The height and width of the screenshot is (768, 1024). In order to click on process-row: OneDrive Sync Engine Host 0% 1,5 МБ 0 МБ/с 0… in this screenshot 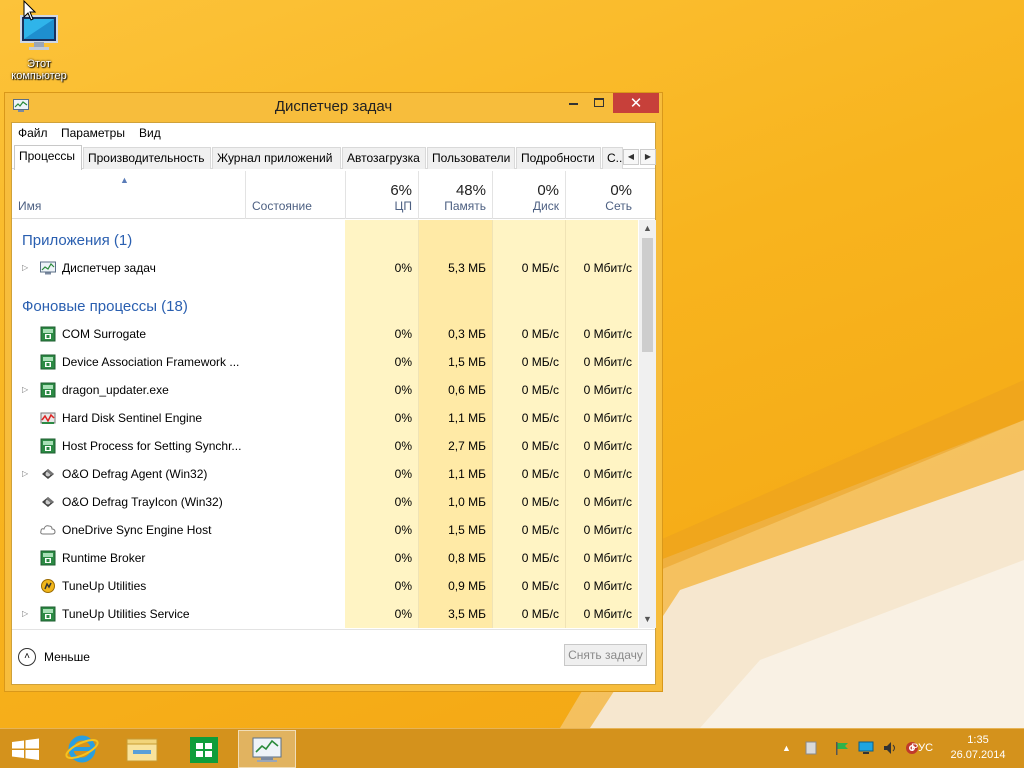, I will do `click(325, 530)`.